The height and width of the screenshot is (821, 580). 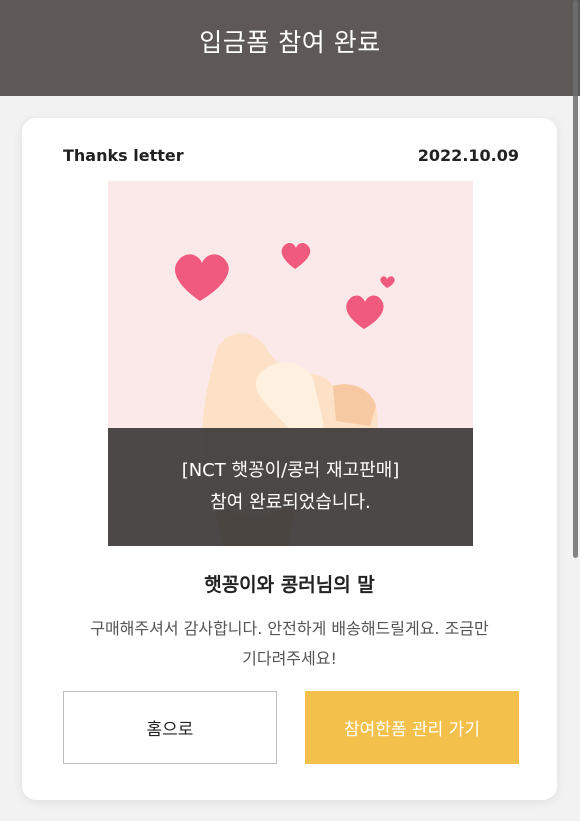 I want to click on page-title: 입금폼 참여 완료, so click(x=290, y=42).